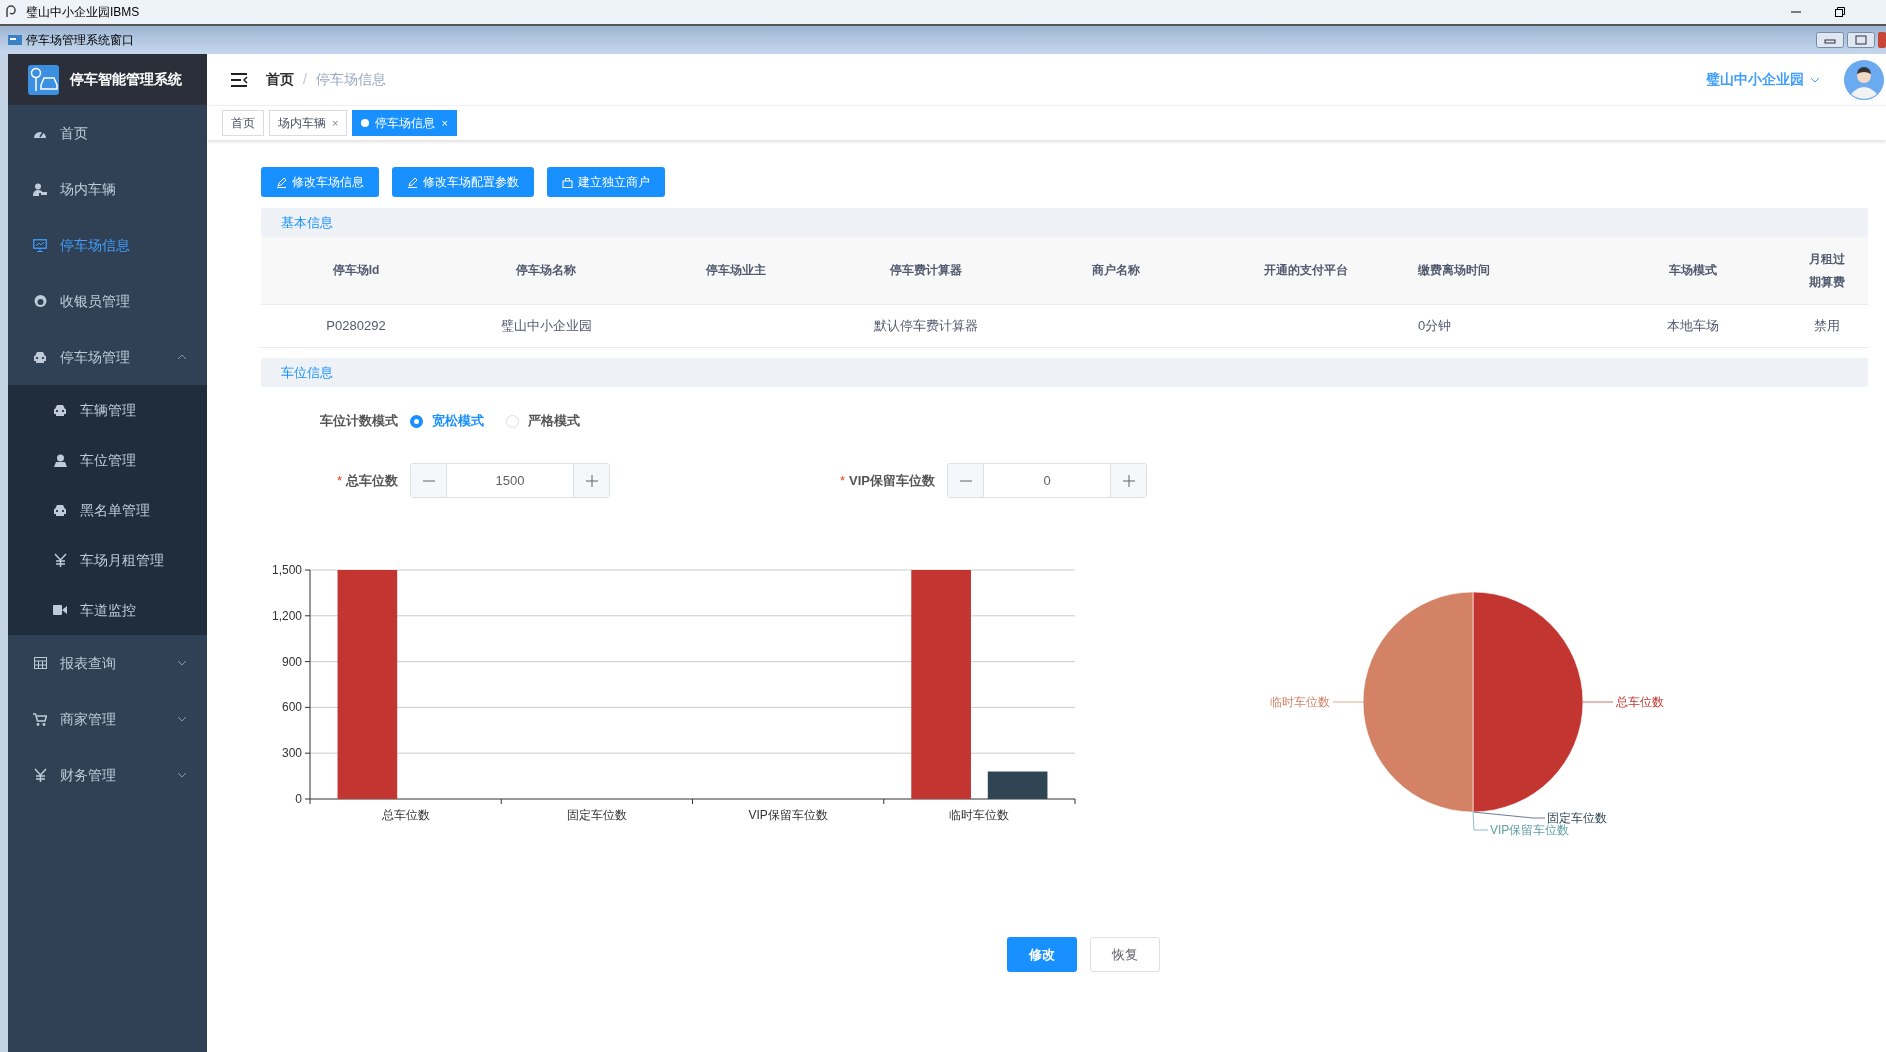 This screenshot has width=1886, height=1052. I want to click on location-icon, so click(60, 460).